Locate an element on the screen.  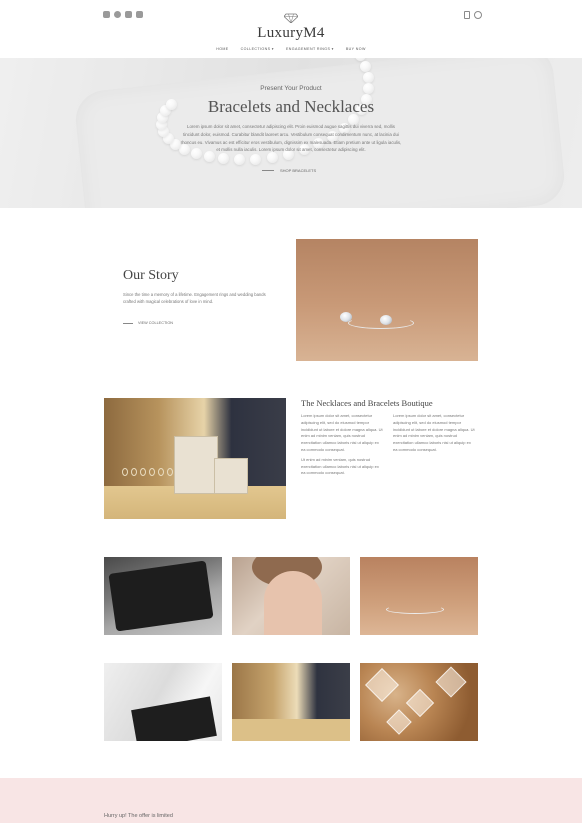
boutique-title: The Necklaces and Bracelets Boutique is located at coordinates (367, 403).